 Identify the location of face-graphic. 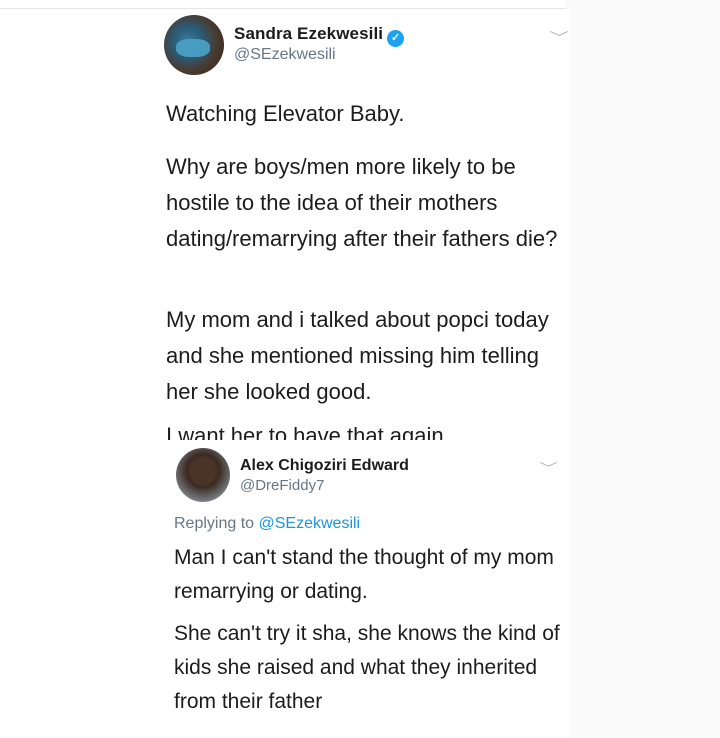
(203, 473).